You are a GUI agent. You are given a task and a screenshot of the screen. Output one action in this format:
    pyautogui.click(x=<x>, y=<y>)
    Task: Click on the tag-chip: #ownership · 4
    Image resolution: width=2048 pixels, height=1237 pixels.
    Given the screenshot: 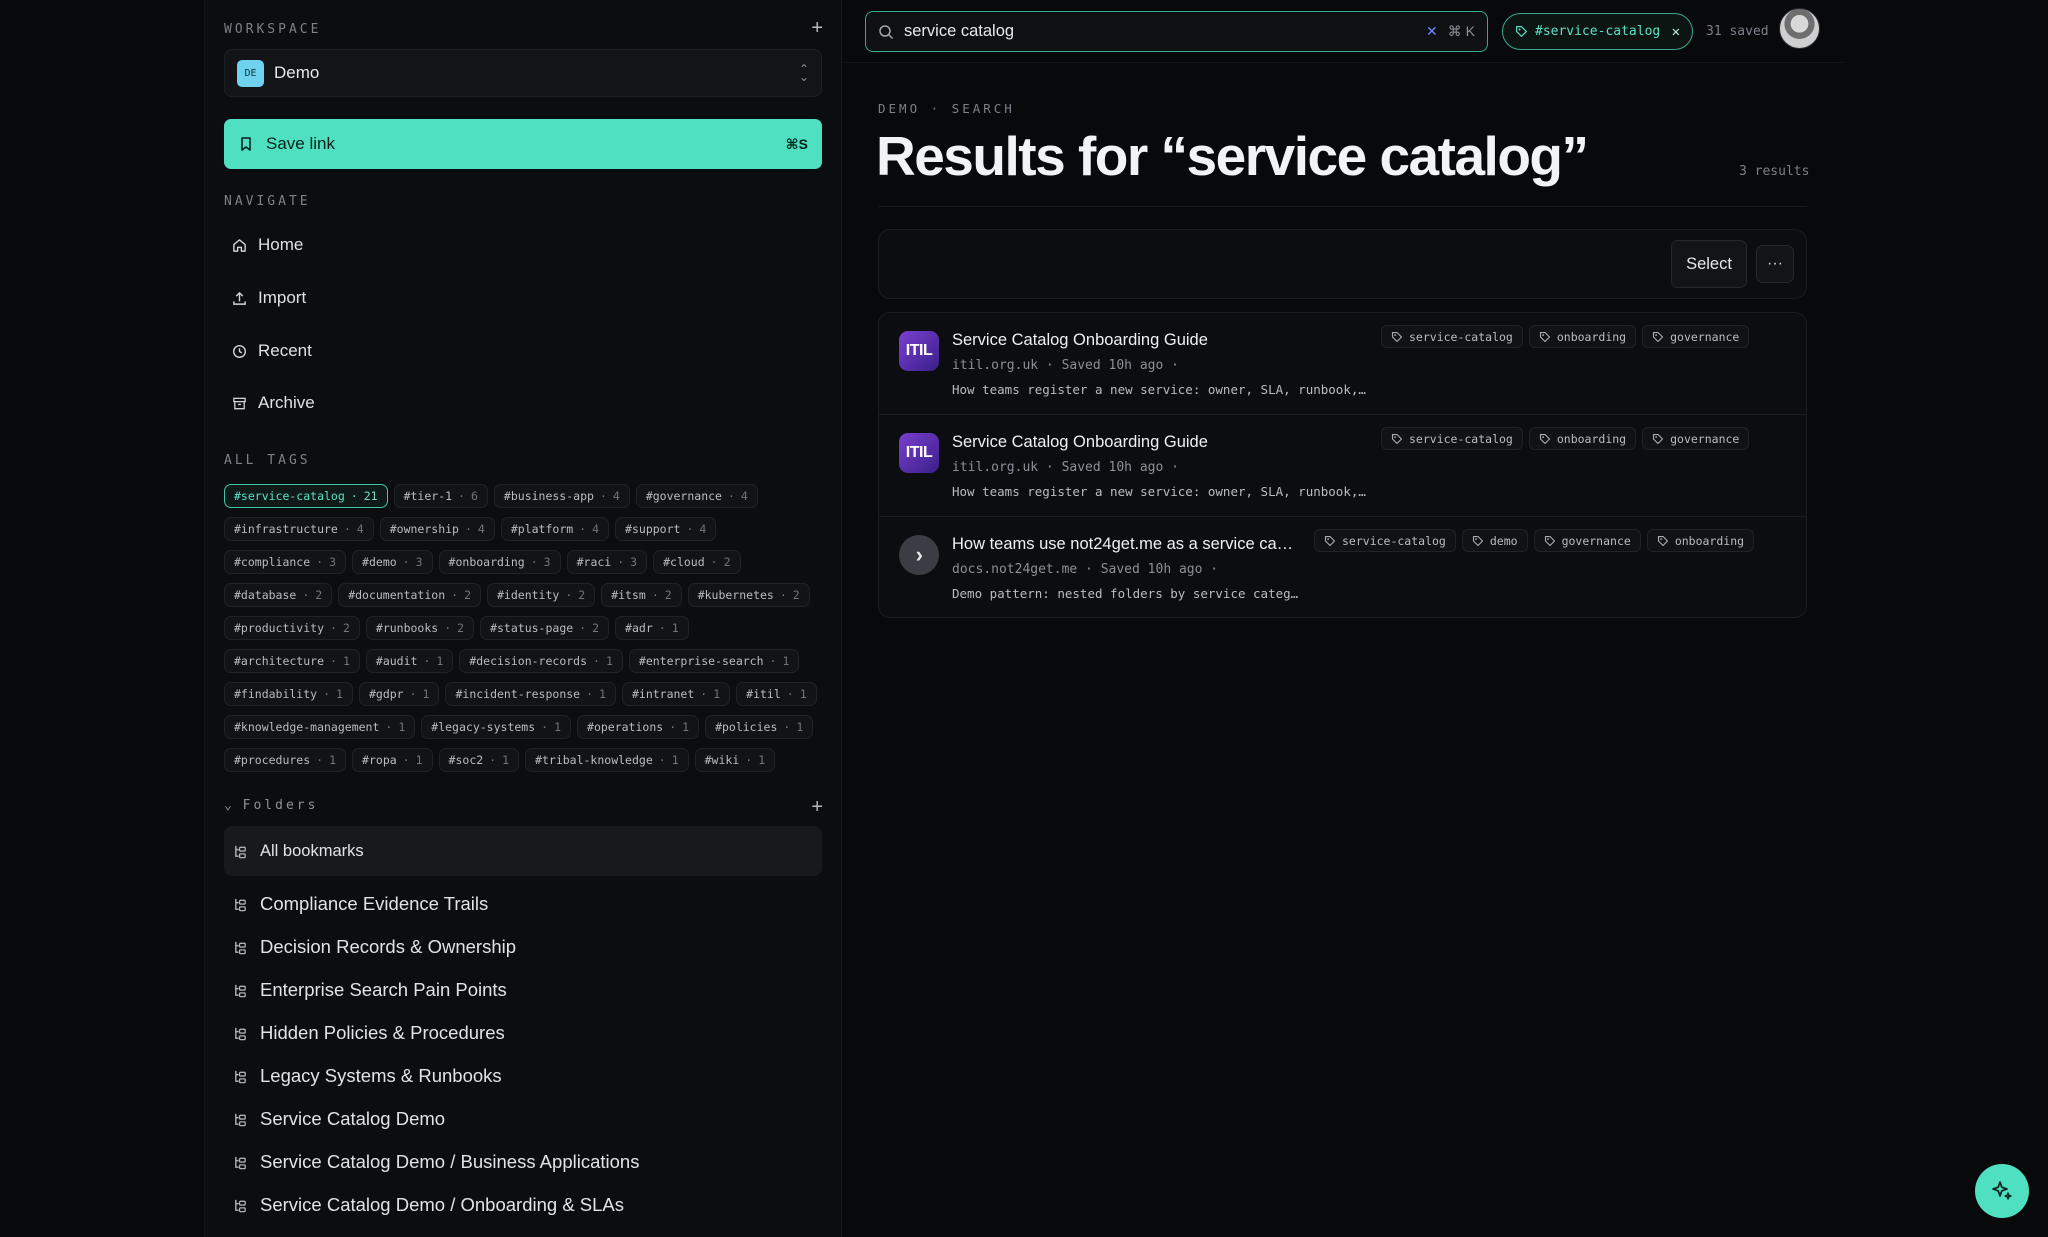 What is the action you would take?
    pyautogui.click(x=437, y=529)
    